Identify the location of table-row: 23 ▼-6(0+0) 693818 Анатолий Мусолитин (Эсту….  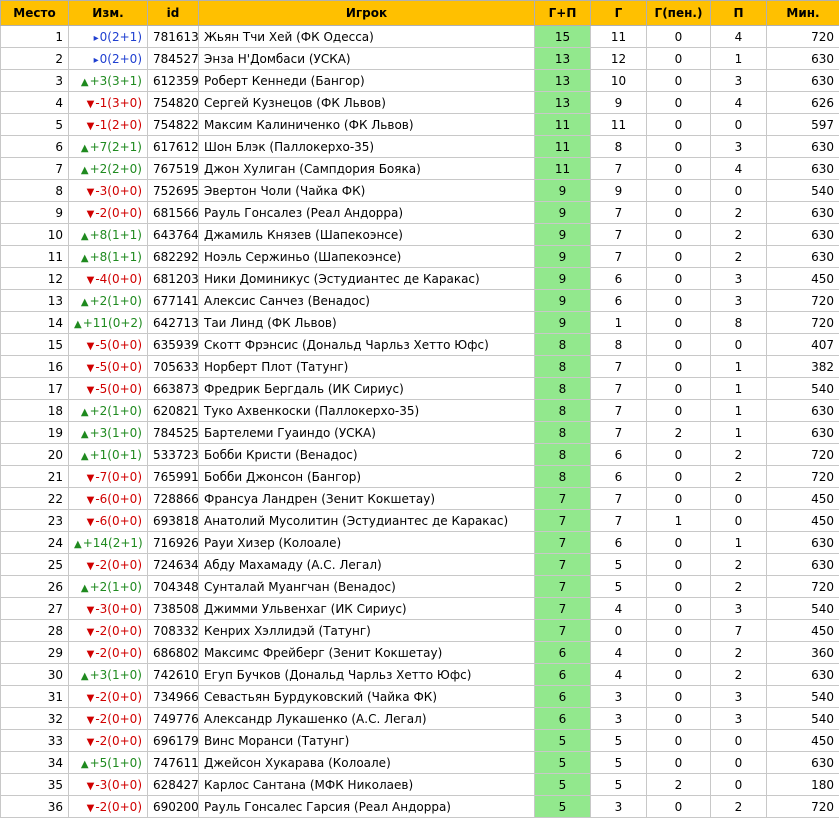
(419, 520).